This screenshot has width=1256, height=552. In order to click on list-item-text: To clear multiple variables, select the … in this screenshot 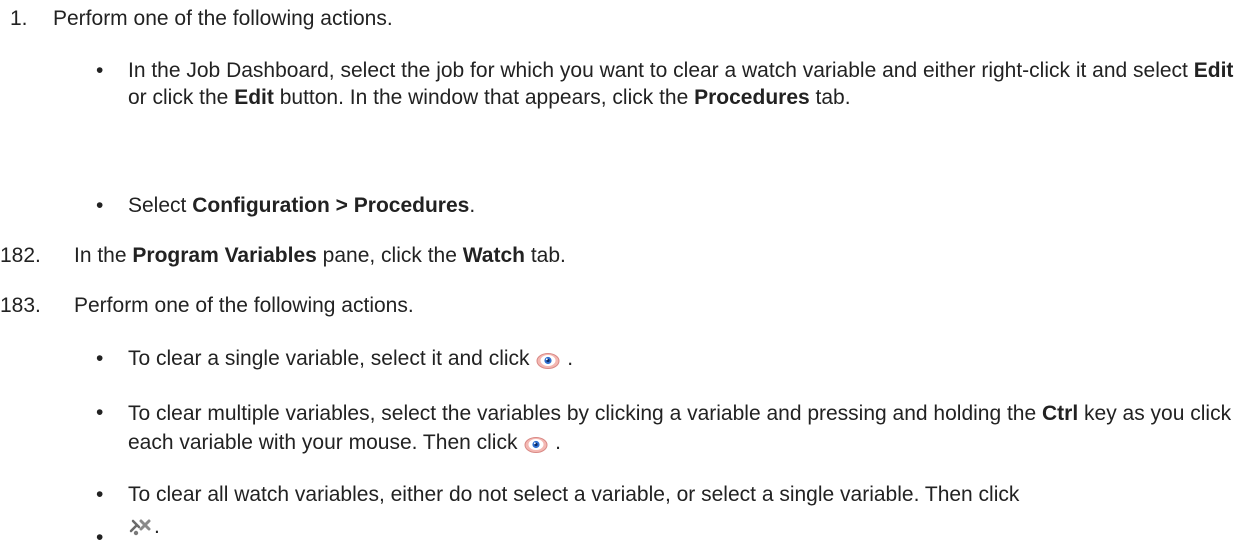, I will do `click(685, 432)`.